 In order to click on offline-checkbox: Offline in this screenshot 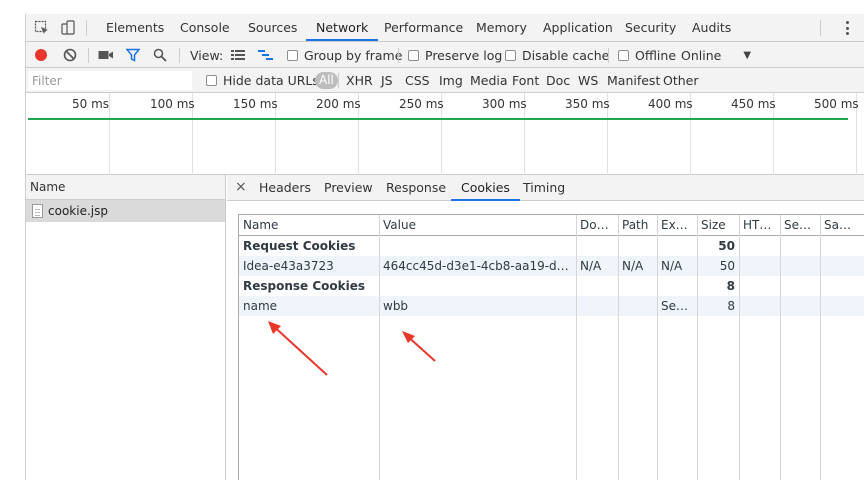, I will do `click(647, 55)`.